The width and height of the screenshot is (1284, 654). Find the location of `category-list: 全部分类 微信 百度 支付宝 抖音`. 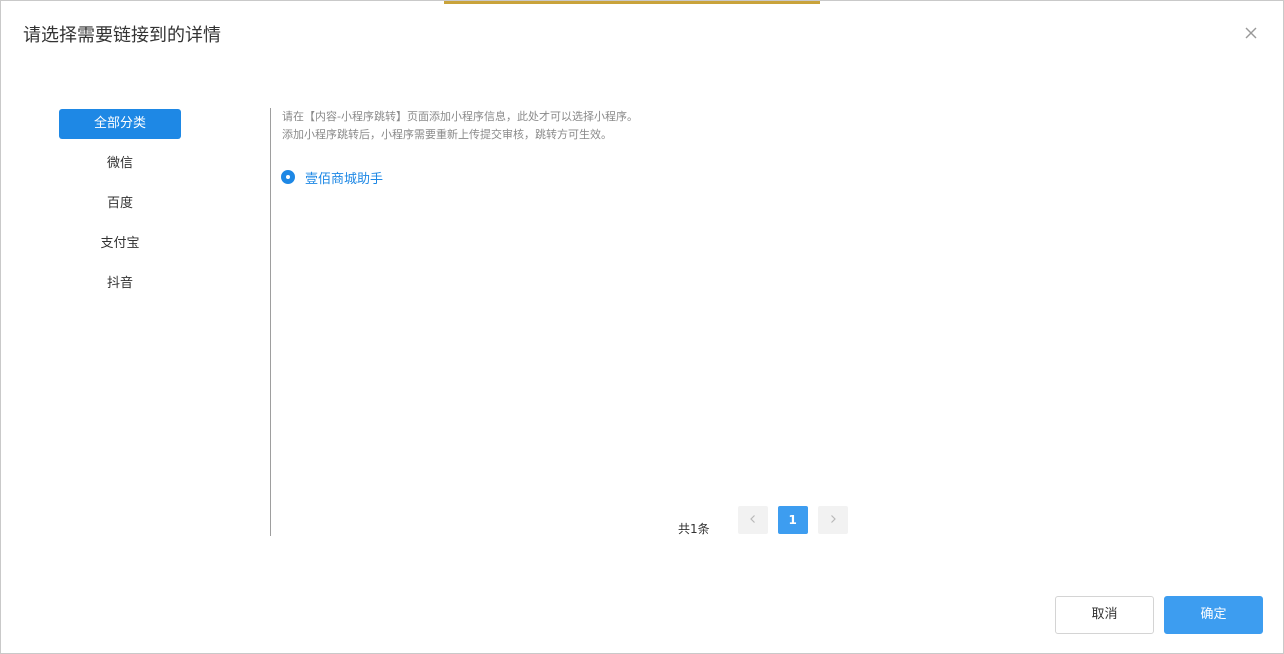

category-list: 全部分类 微信 百度 支付宝 抖音 is located at coordinates (120, 209).